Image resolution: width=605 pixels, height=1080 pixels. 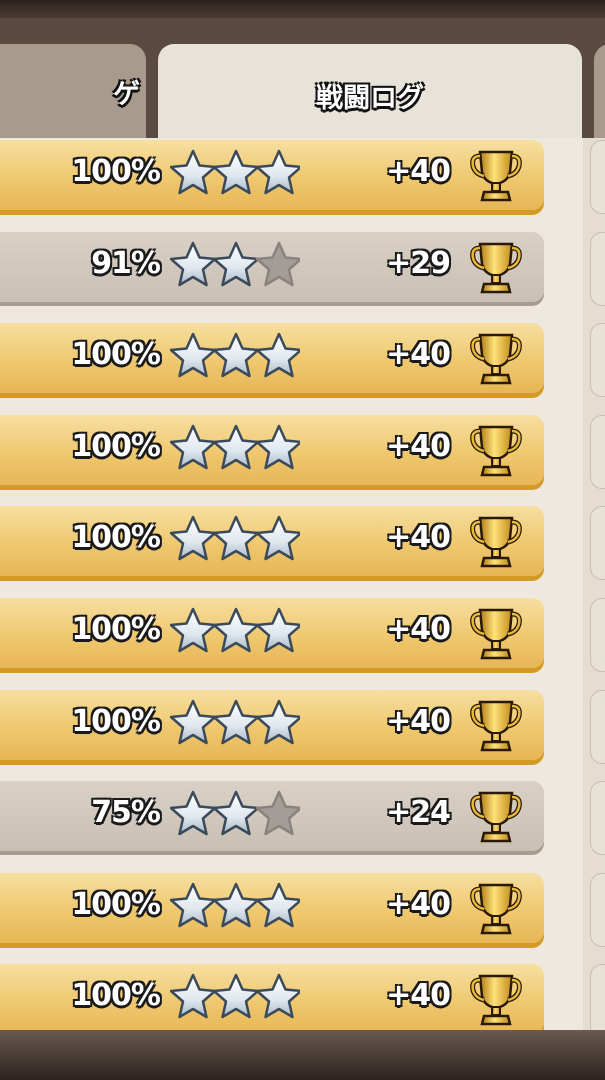 What do you see at coordinates (599, 95) in the screenshot?
I see `tab-next` at bounding box center [599, 95].